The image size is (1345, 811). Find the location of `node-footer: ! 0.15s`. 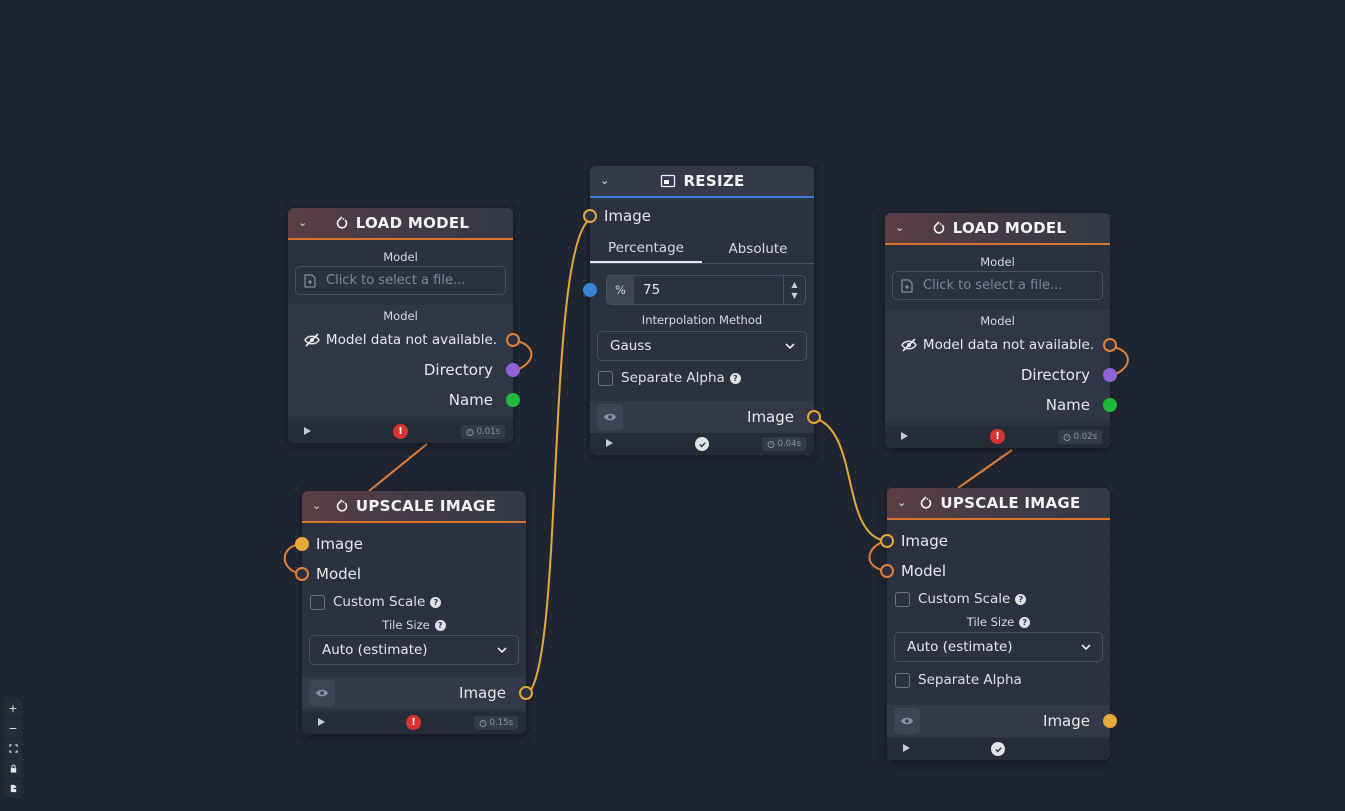

node-footer: ! 0.15s is located at coordinates (414, 723).